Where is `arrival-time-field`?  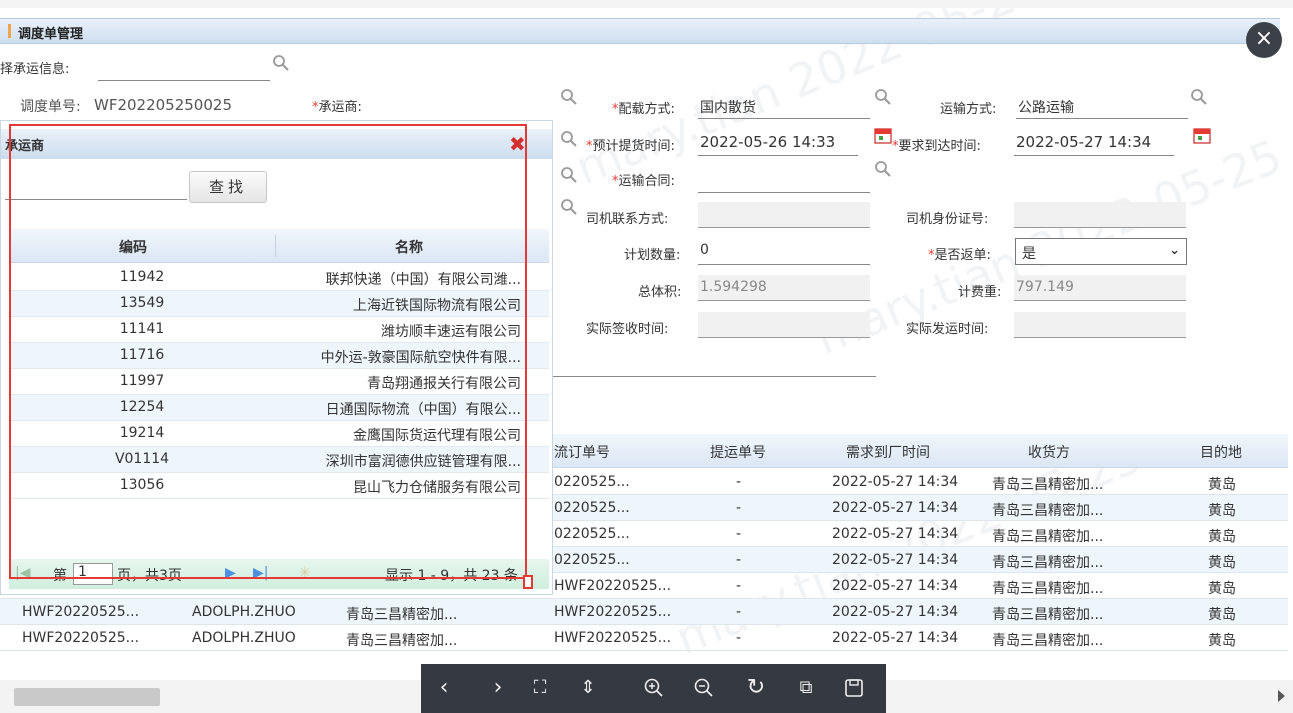 arrival-time-field is located at coordinates (1094, 155).